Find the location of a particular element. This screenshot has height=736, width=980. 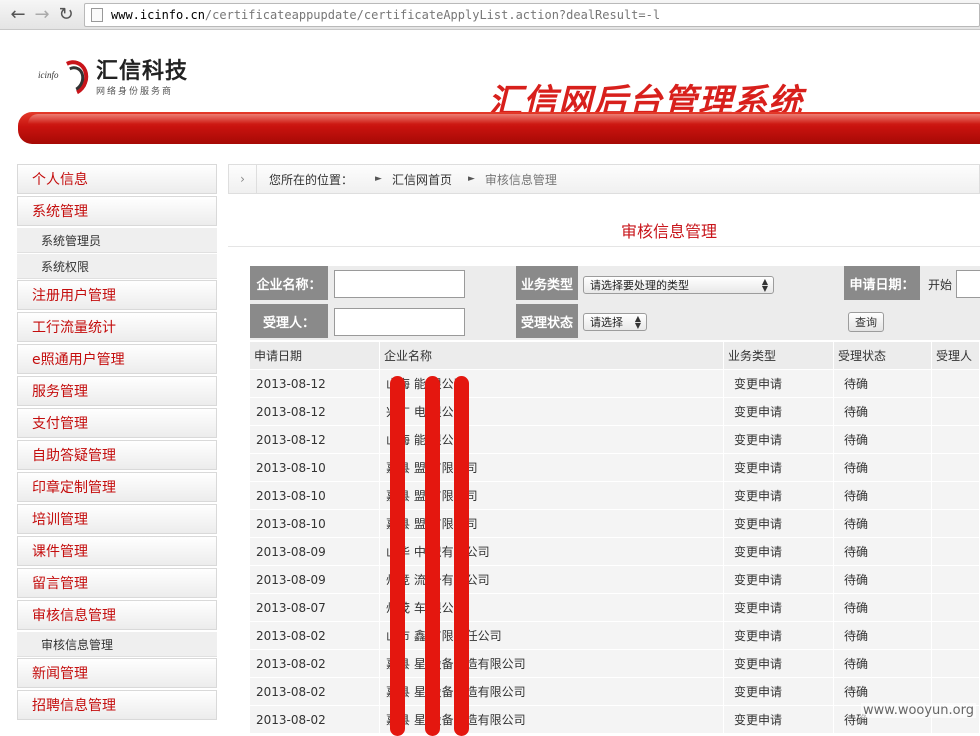

table-row: 2013-08-12兴广 电 限公司变更申请待确 is located at coordinates (615, 411).